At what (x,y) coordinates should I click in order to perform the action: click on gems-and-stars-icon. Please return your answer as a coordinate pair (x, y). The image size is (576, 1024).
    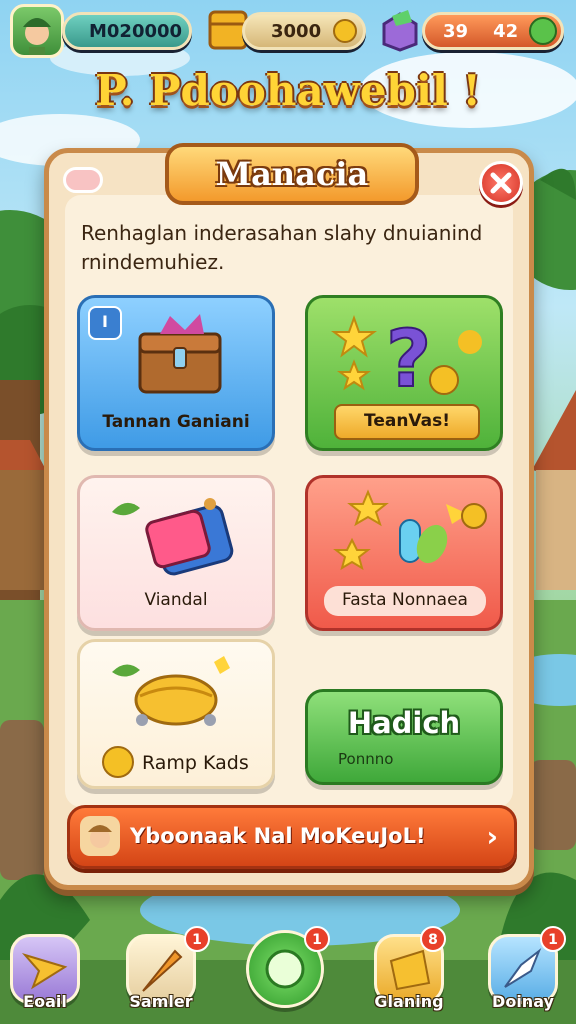
    Looking at the image, I should click on (410, 530).